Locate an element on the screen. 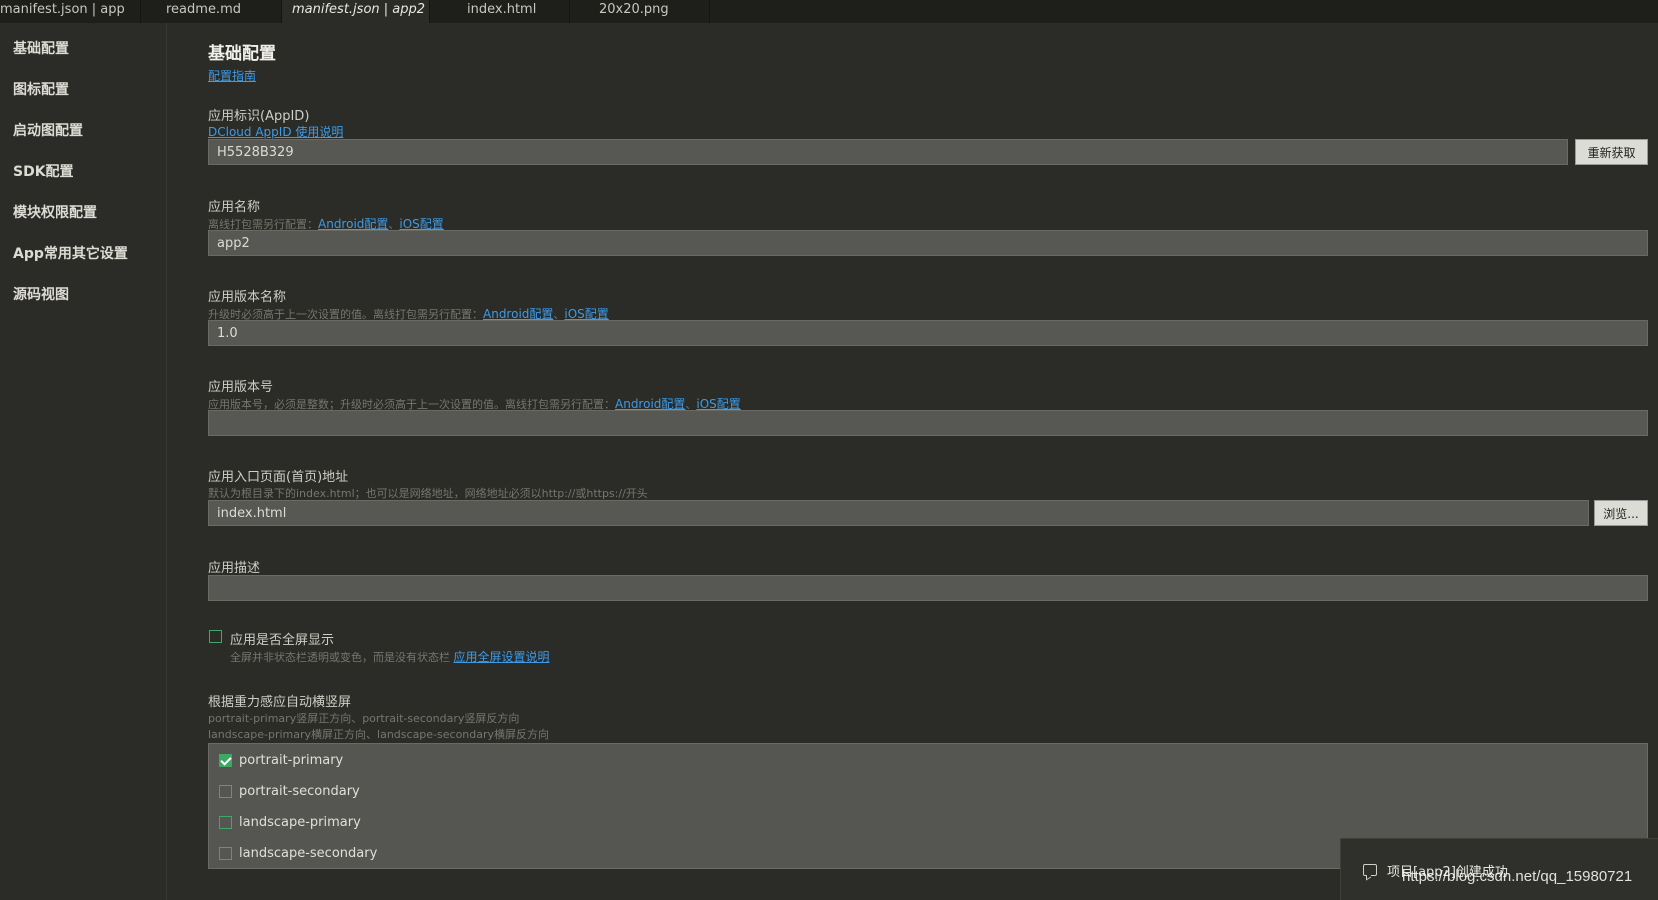 This screenshot has width=1658, height=900. version-code-input is located at coordinates (928, 423).